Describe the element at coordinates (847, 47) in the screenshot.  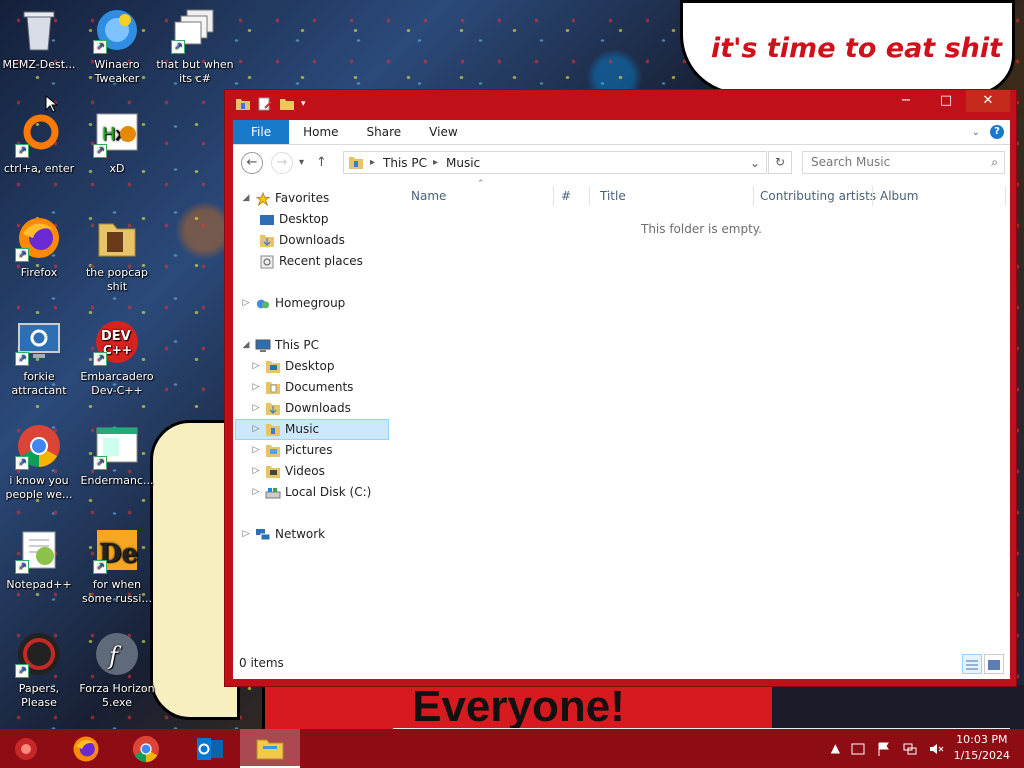
I see `wallpaper-speech-bubble: it's time to eat shit` at that location.